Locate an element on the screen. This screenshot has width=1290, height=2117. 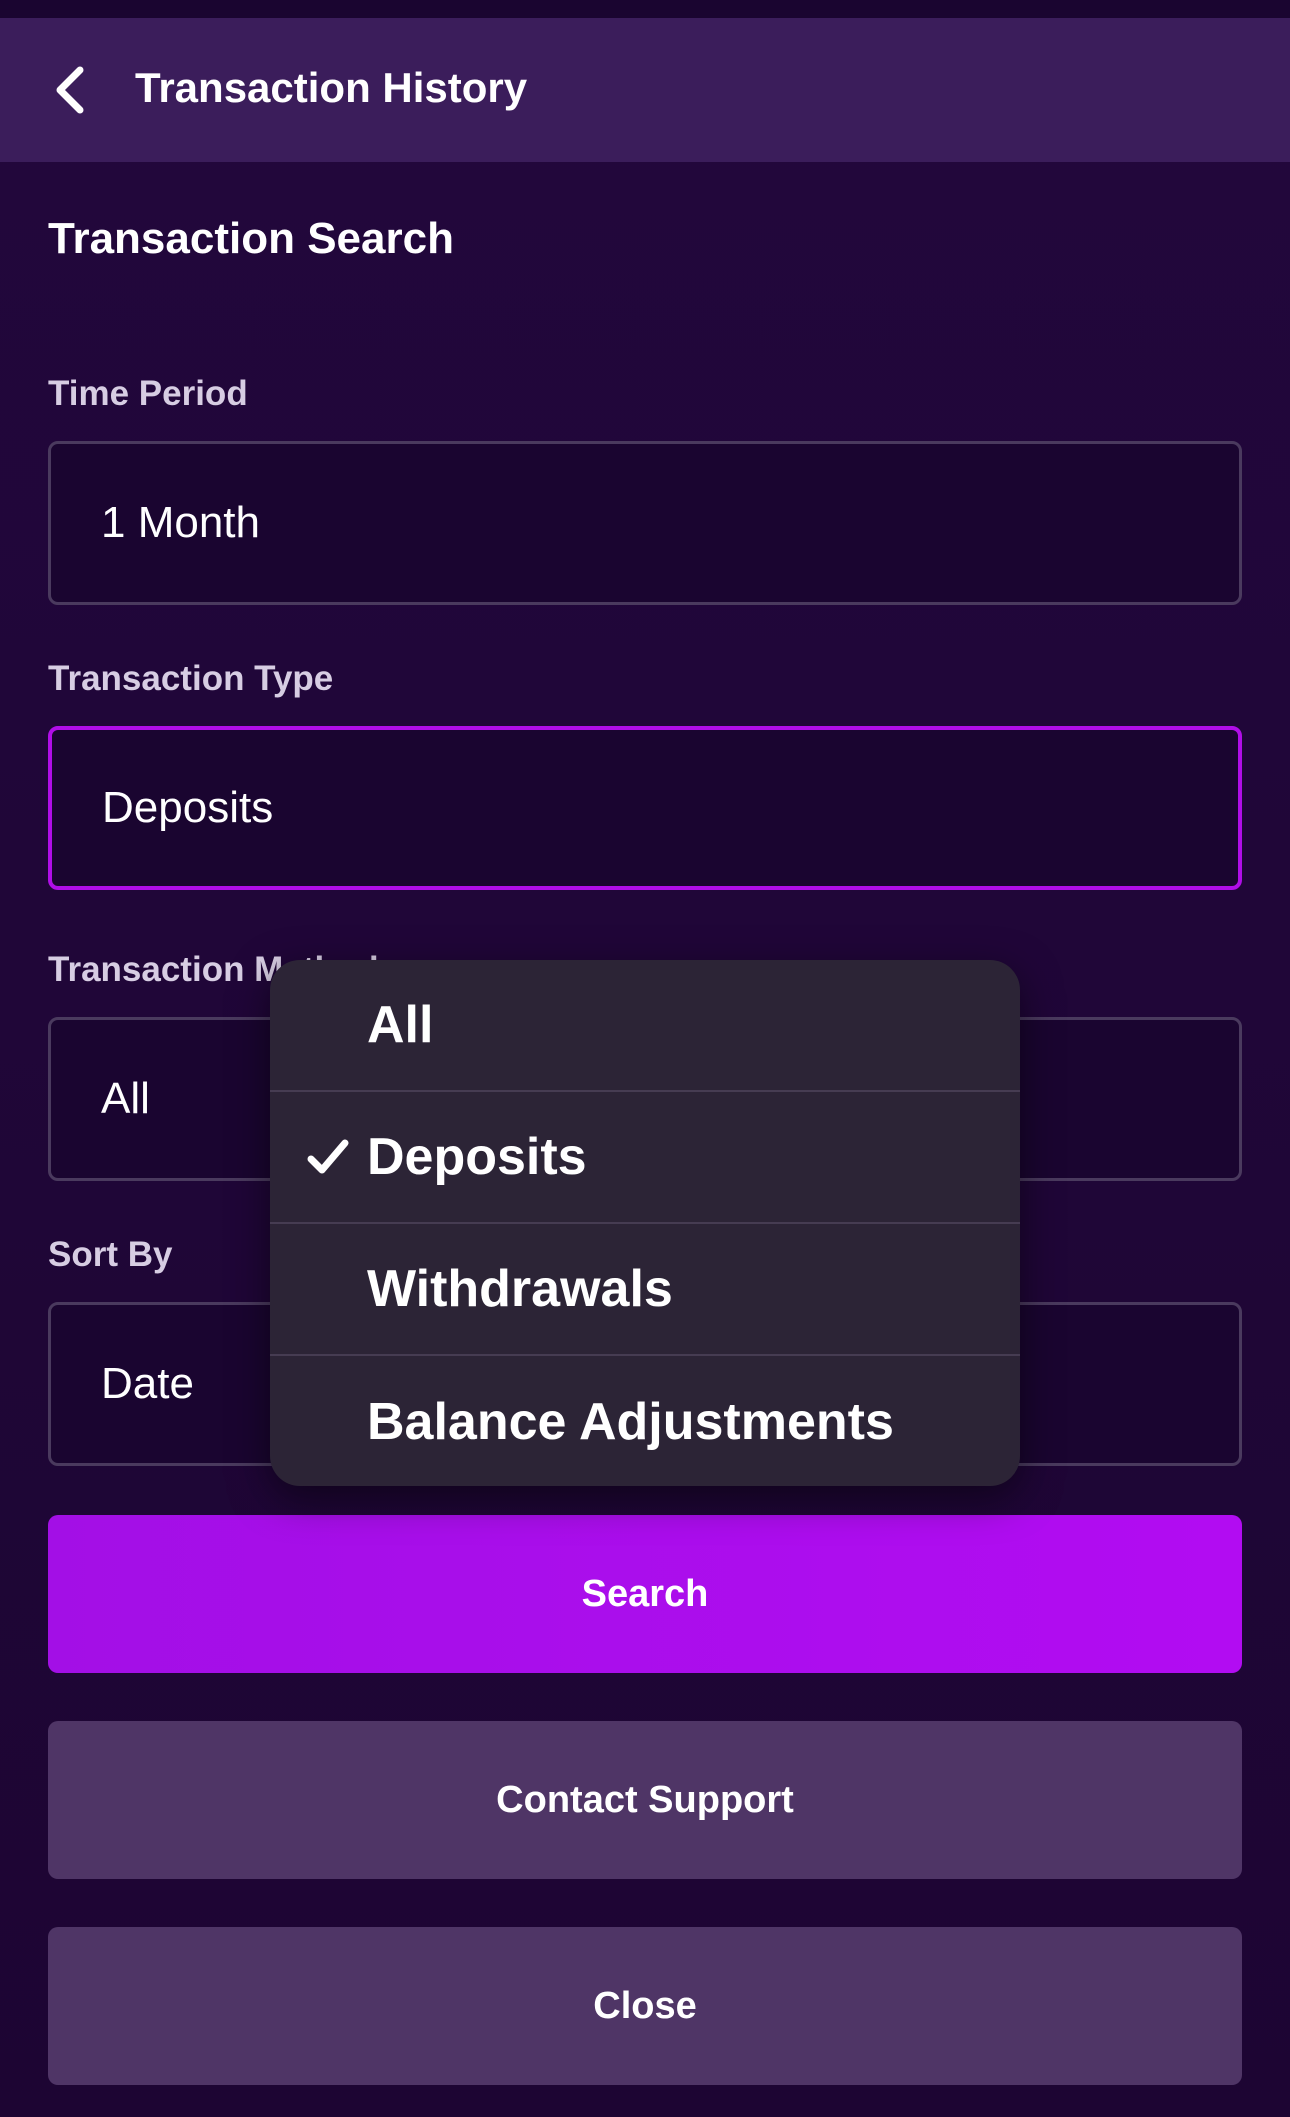
section-title: Transaction Search is located at coordinates (251, 238).